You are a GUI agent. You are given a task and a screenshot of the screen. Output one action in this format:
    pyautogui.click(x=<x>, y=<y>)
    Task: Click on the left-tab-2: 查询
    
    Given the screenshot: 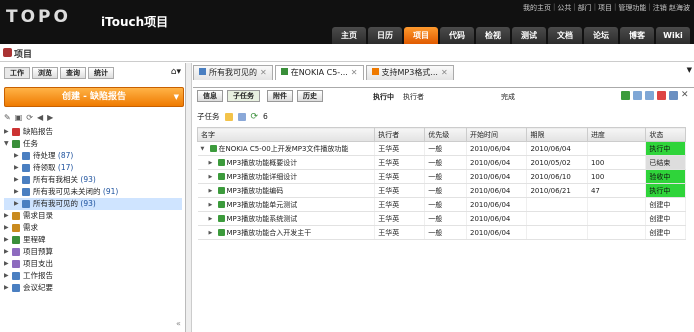 What is the action you would take?
    pyautogui.click(x=73, y=73)
    